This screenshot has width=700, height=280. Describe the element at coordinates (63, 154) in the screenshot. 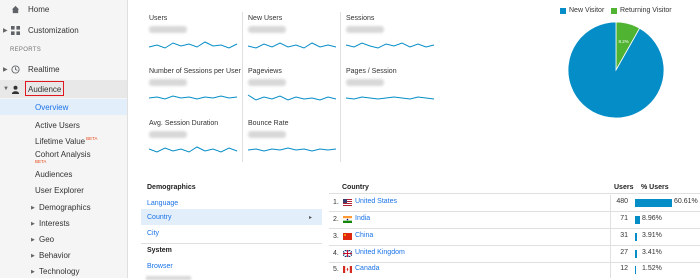

I see `sidebar-subitem-cohort-analysis: Cohort Analysis` at that location.